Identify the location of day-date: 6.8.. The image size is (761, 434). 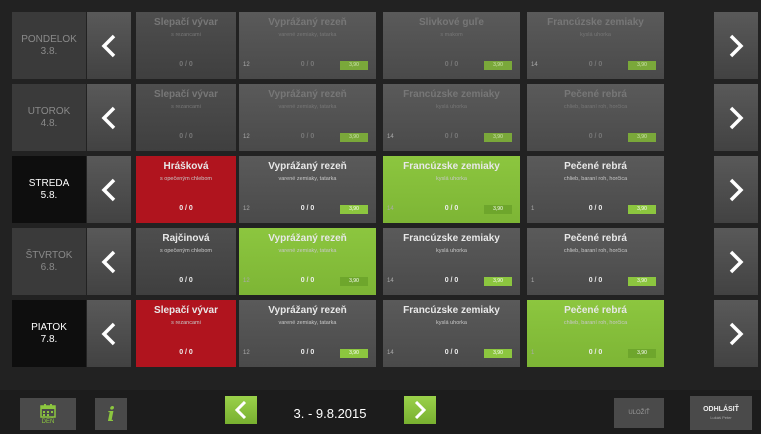
(49, 267).